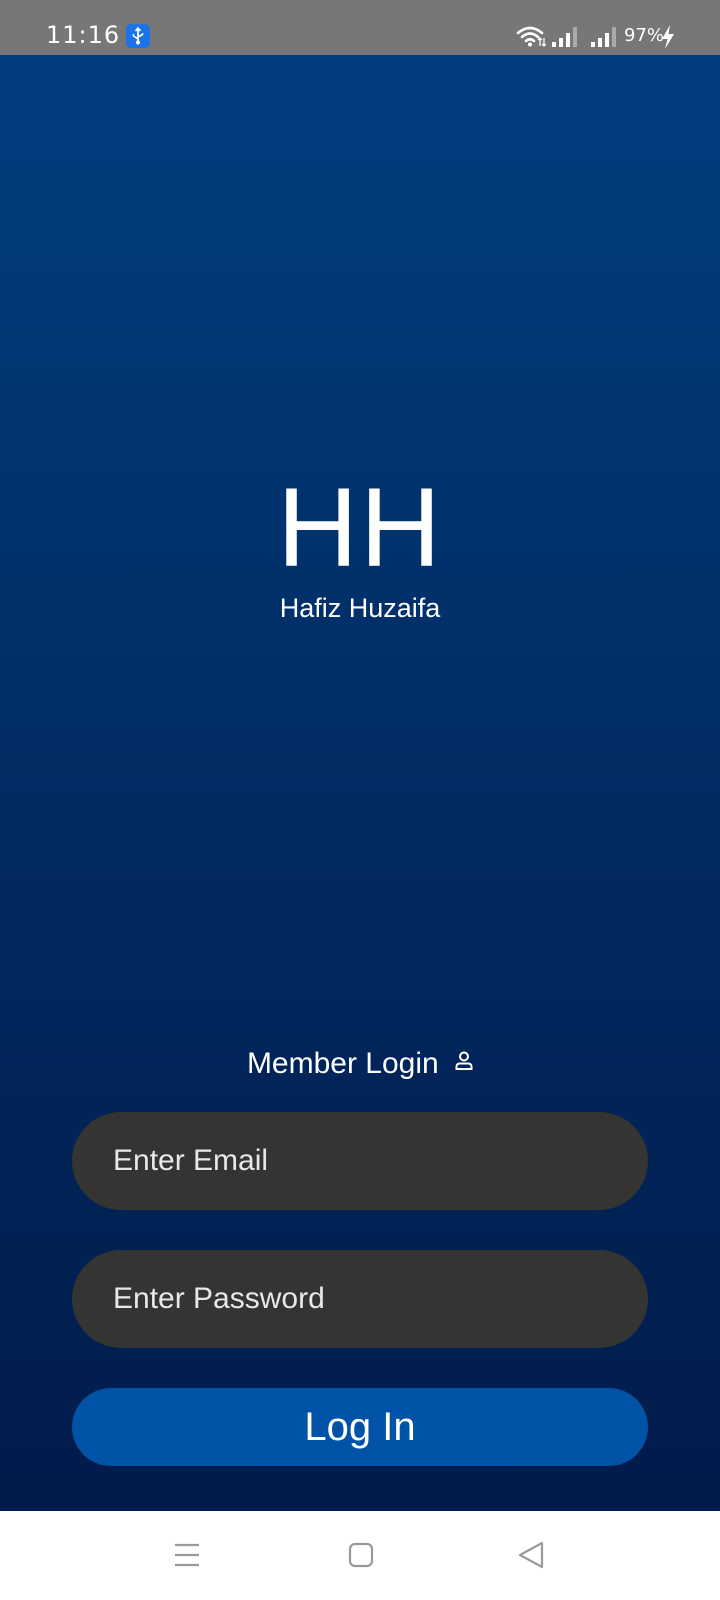 This screenshot has width=720, height=1600. Describe the element at coordinates (360, 1161) in the screenshot. I see `email-field` at that location.